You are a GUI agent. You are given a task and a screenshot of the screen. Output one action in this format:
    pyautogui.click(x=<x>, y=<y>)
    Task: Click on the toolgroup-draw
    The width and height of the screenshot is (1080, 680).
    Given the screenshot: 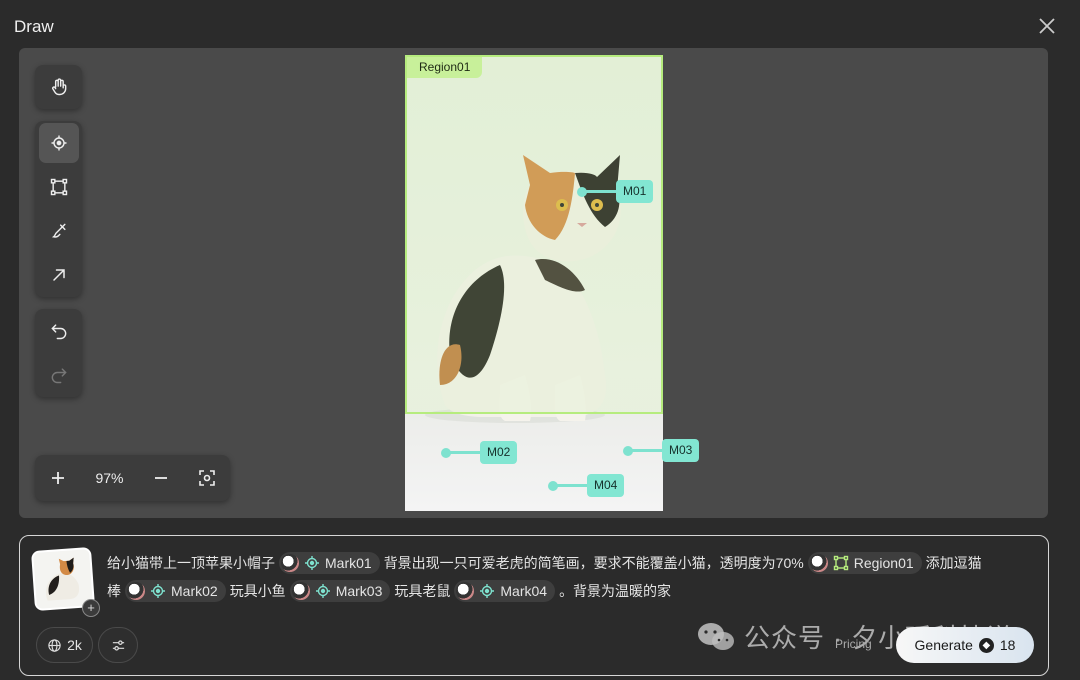 What is the action you would take?
    pyautogui.click(x=58, y=209)
    